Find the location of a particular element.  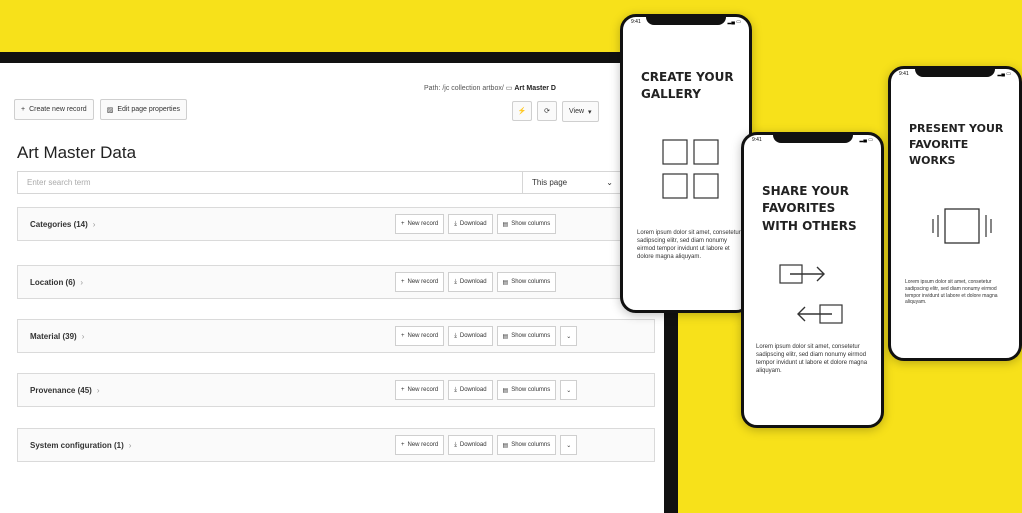

create-new-record-button: + Create new record is located at coordinates (54, 109).